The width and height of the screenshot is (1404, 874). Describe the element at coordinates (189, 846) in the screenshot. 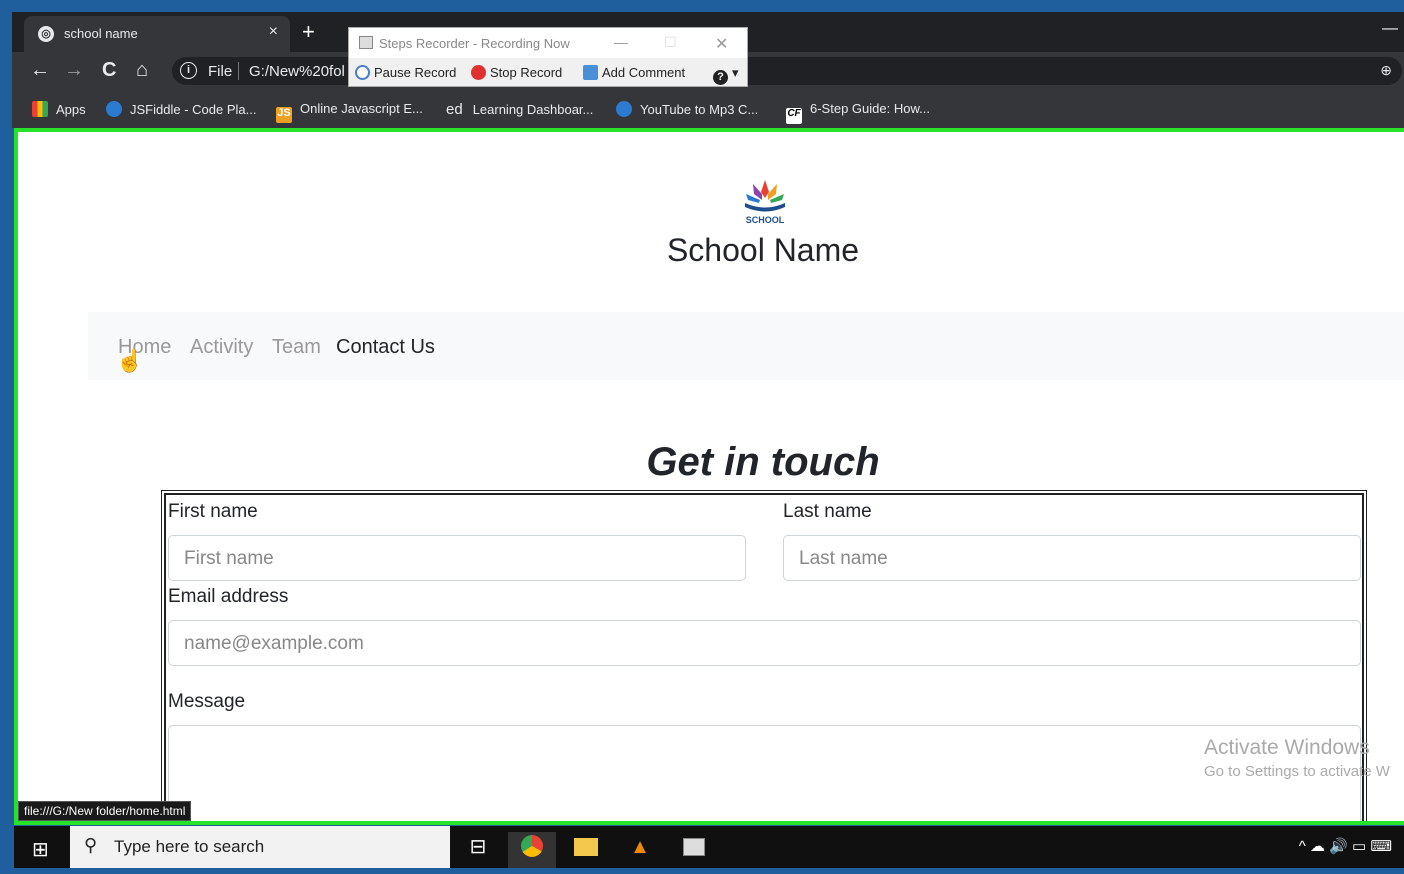

I see `taskbar-search-text: Type here to search` at that location.